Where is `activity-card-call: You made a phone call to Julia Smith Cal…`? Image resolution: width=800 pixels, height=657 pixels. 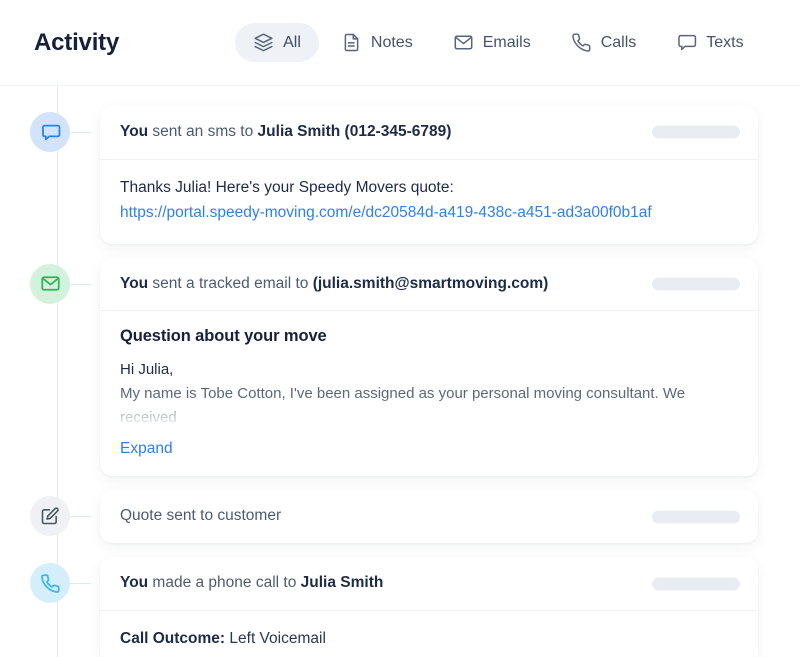 activity-card-call: You made a phone call to Julia Smith Cal… is located at coordinates (429, 607).